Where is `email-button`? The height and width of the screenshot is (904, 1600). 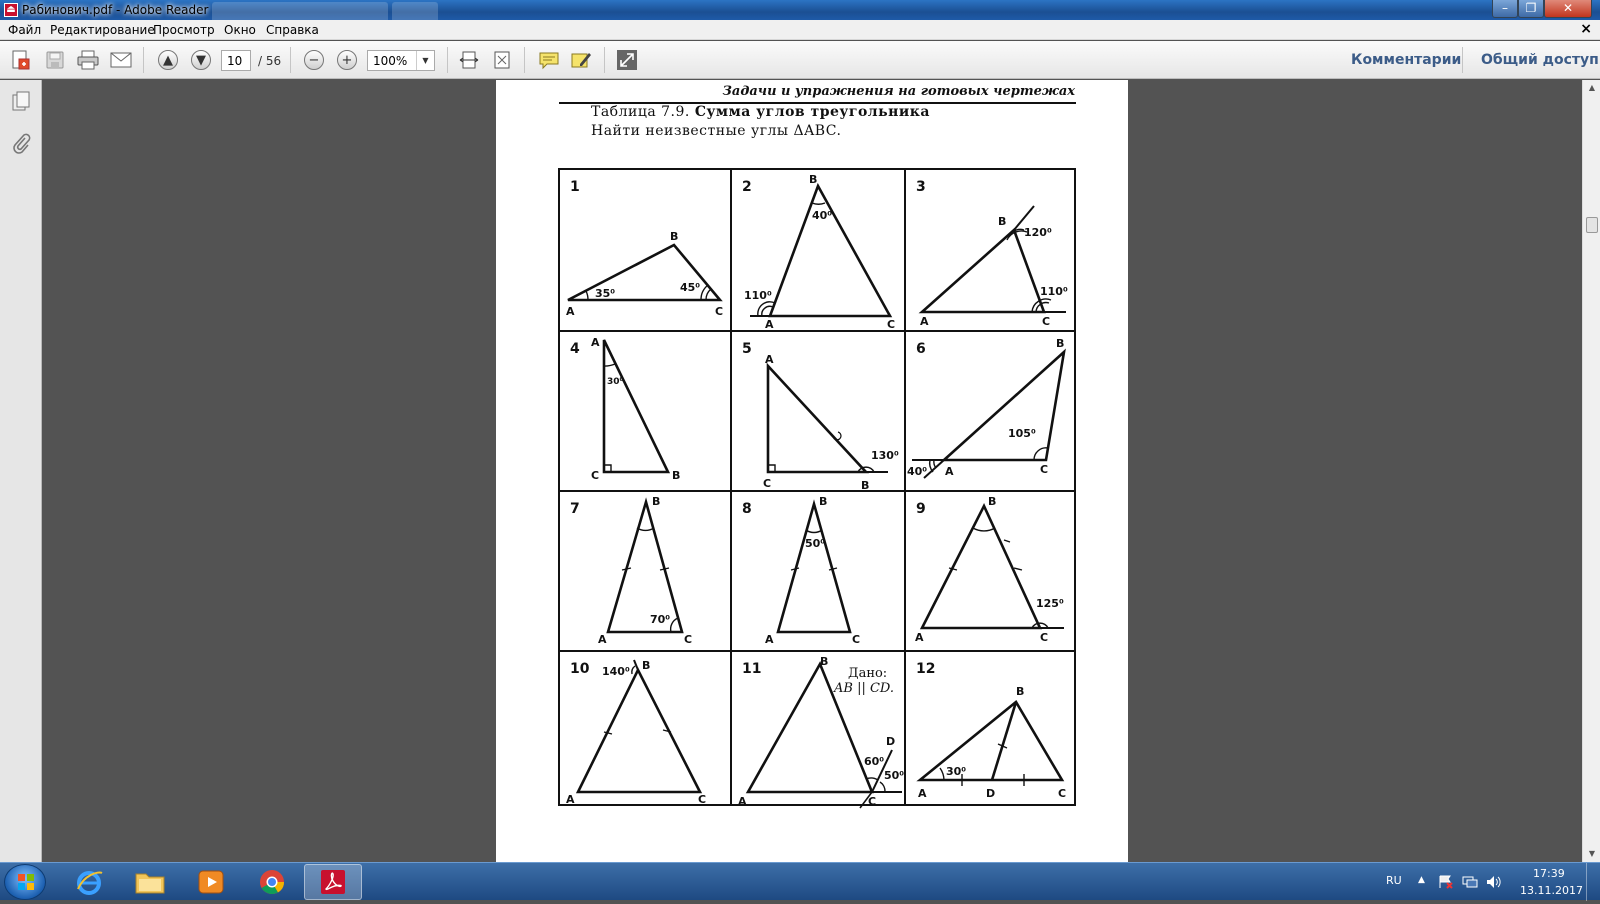
email-button is located at coordinates (121, 60).